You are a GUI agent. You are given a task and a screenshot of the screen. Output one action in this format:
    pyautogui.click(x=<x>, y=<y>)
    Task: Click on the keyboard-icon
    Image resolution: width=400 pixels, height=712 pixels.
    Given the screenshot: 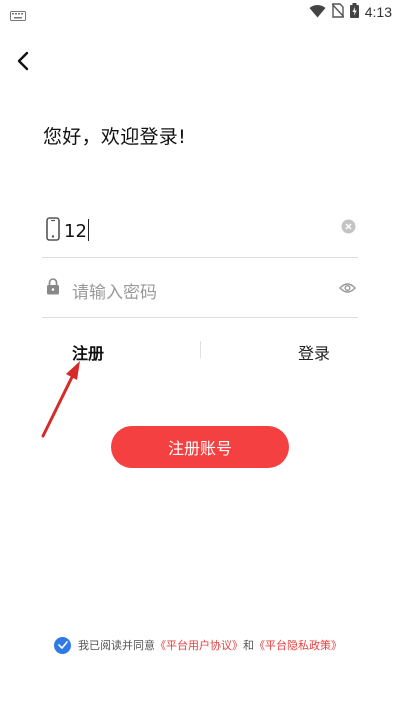 What is the action you would take?
    pyautogui.click(x=18, y=13)
    